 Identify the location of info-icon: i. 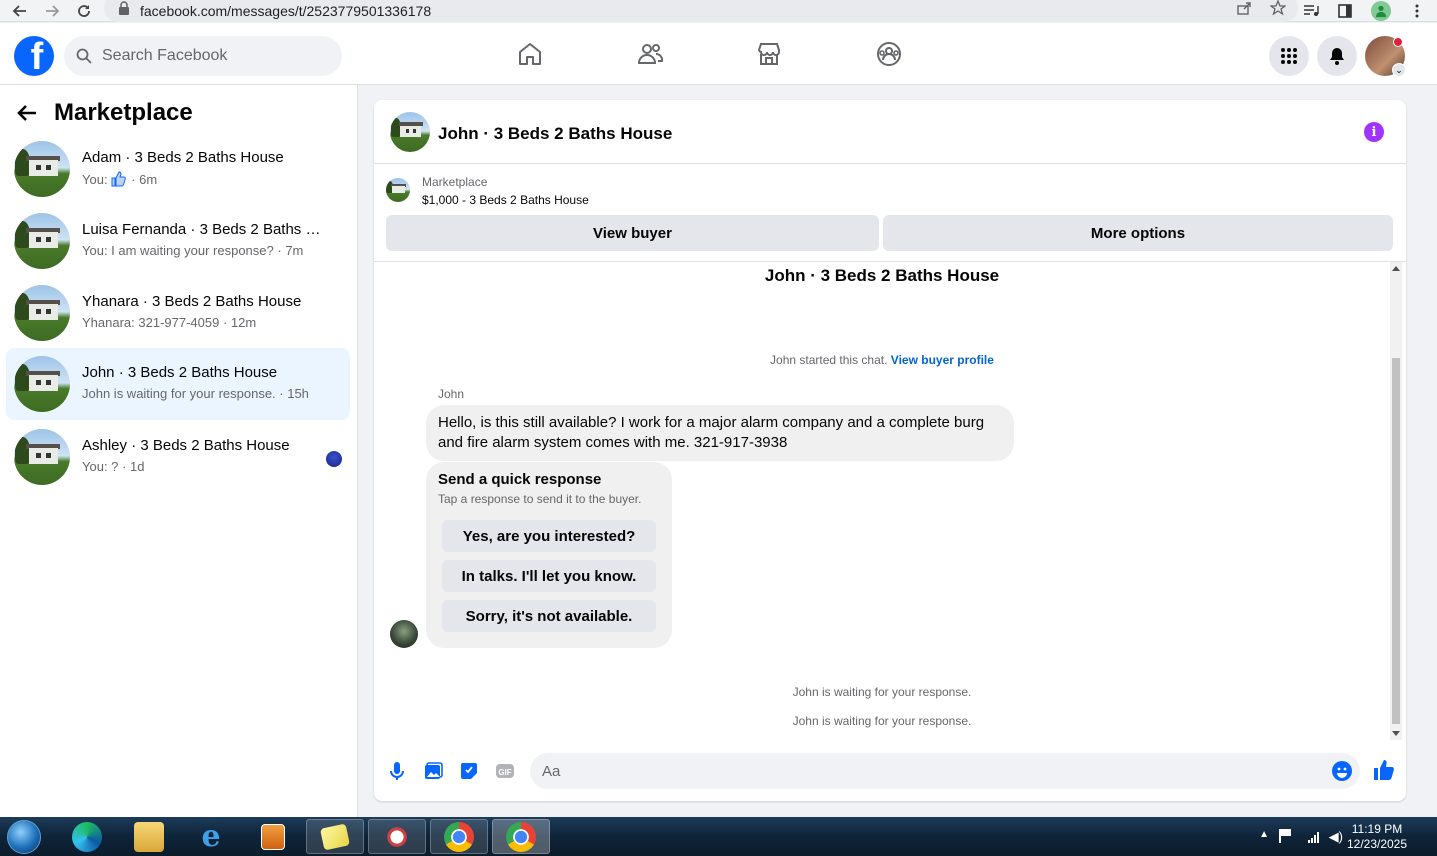
(1374, 132).